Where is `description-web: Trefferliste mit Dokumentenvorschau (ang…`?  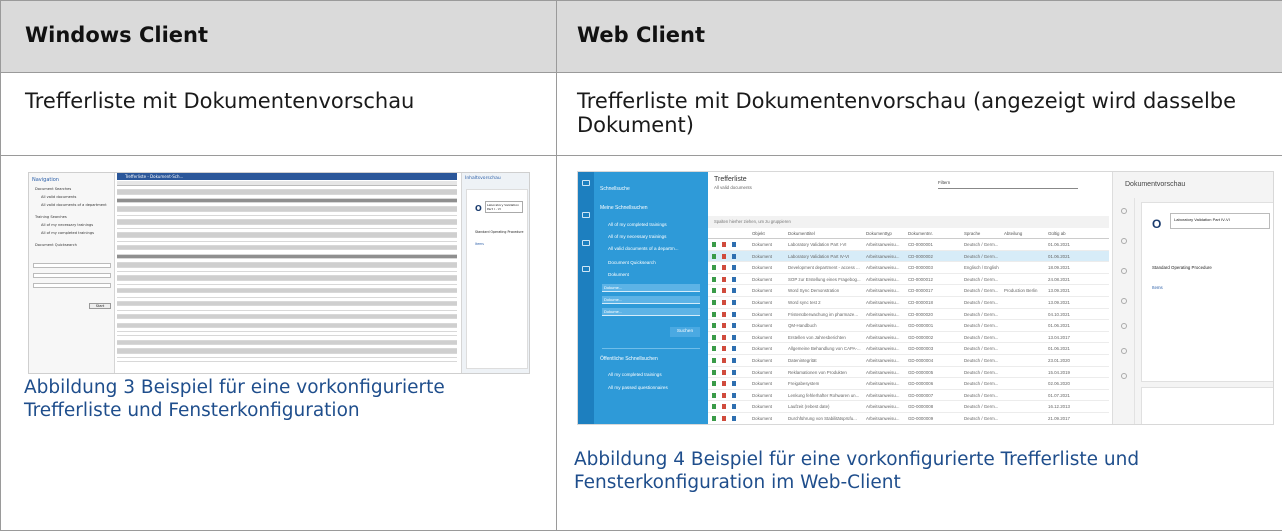
description-web: Trefferliste mit Dokumentenvorschau (ang… is located at coordinates (919, 114).